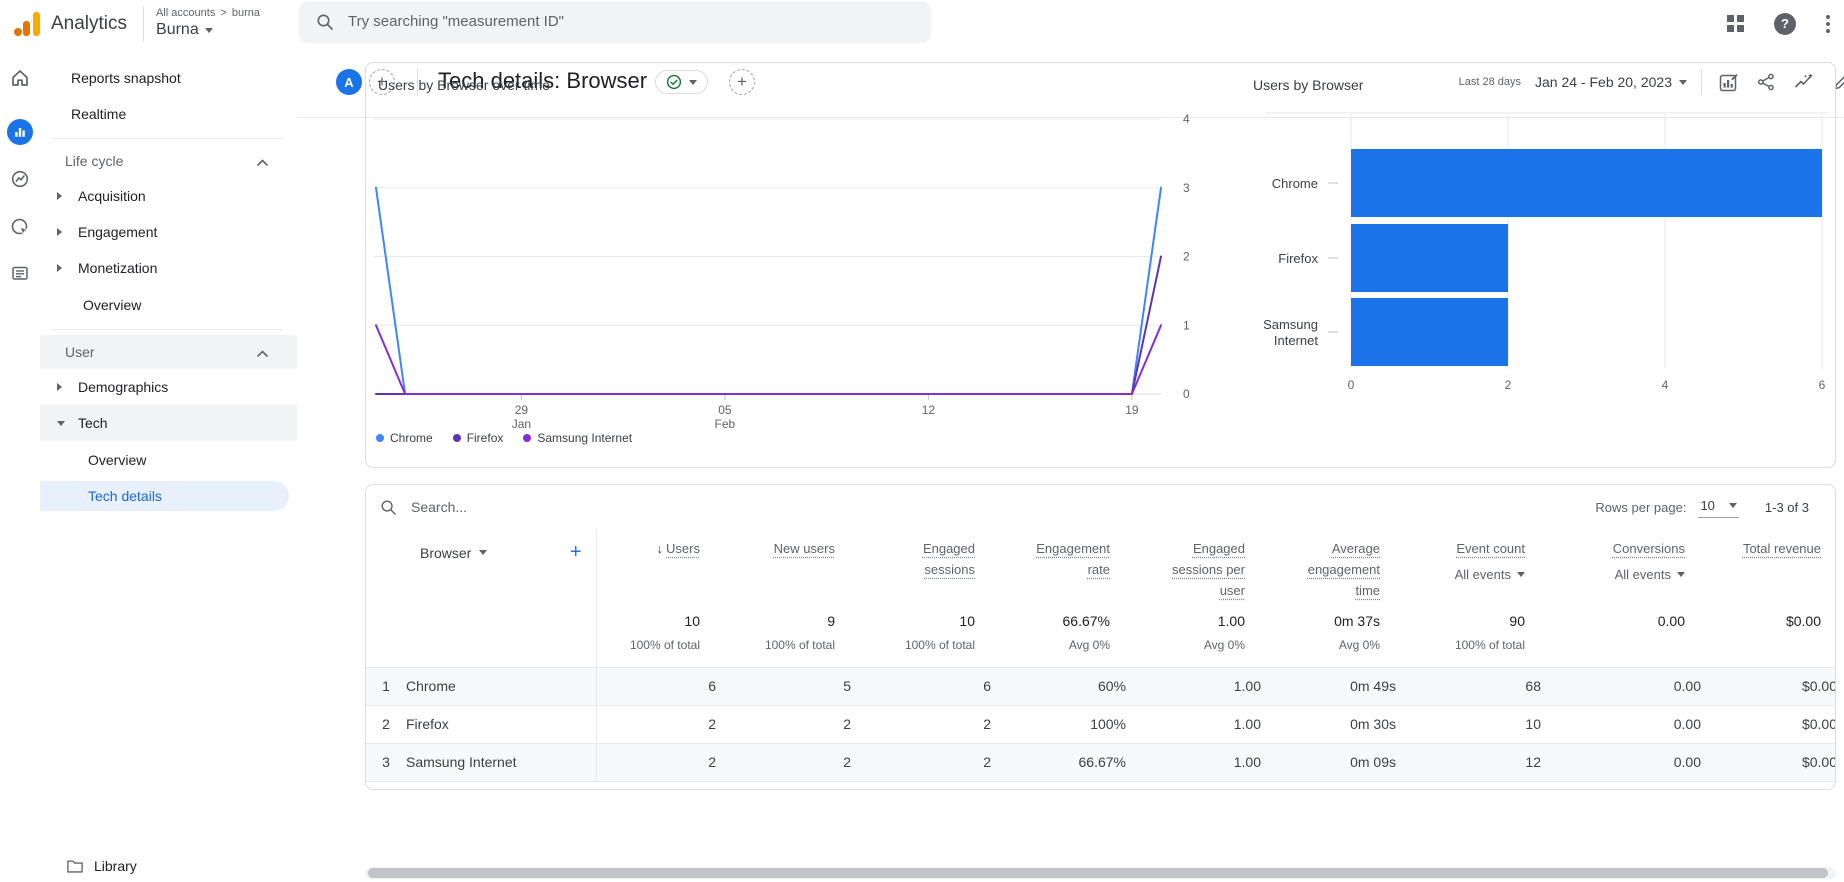 This screenshot has width=1844, height=882. I want to click on sidebar-item-monetization: Monetization, so click(168, 268).